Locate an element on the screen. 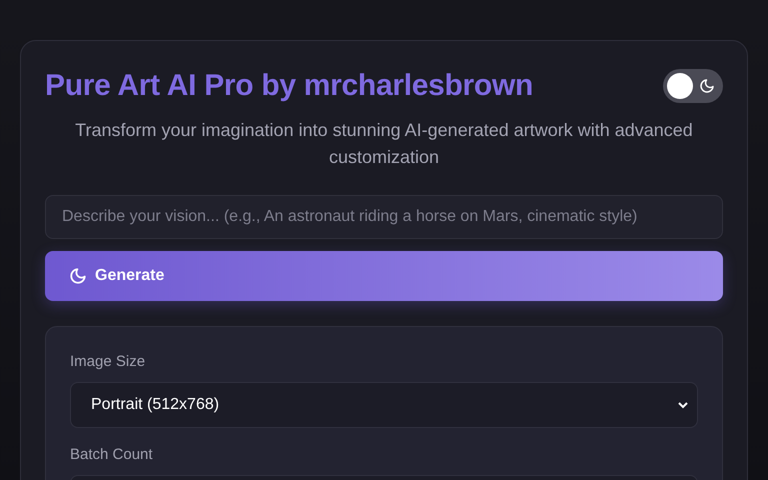 This screenshot has height=480, width=768. theme-toggle is located at coordinates (693, 86).